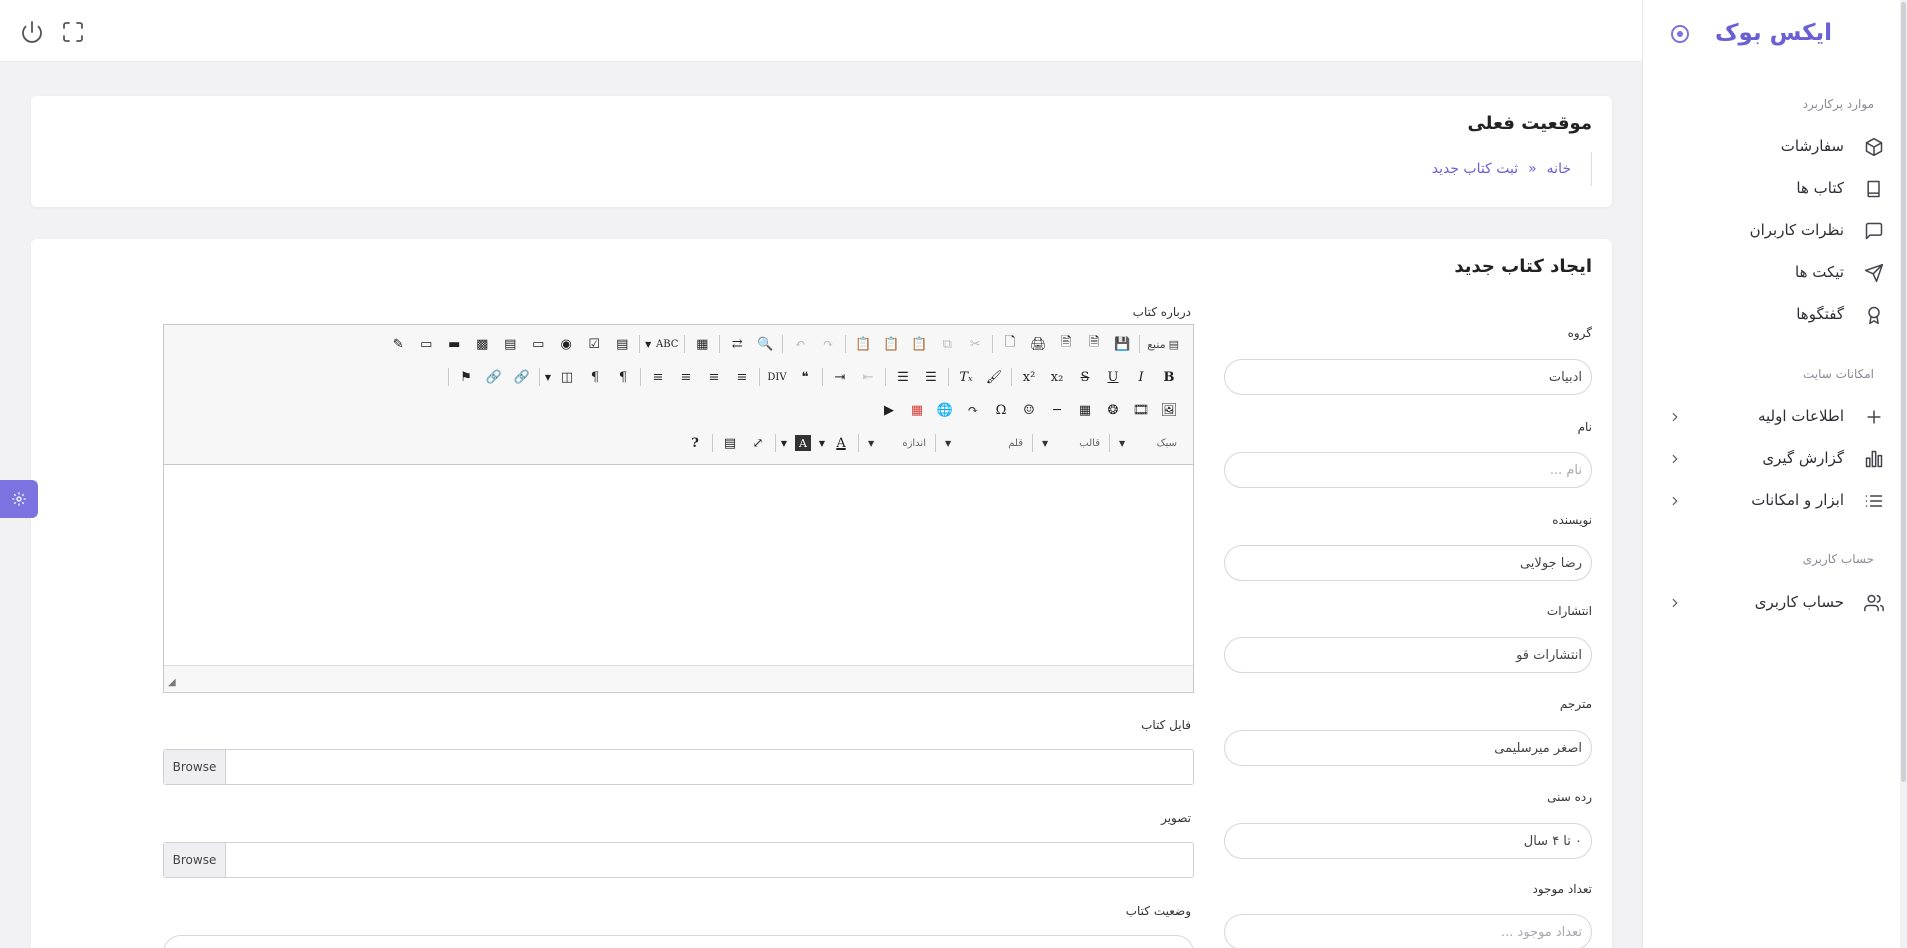 This screenshot has width=1907, height=948. I want to click on sidebar-item-orders: سفارشات, so click(1778, 147).